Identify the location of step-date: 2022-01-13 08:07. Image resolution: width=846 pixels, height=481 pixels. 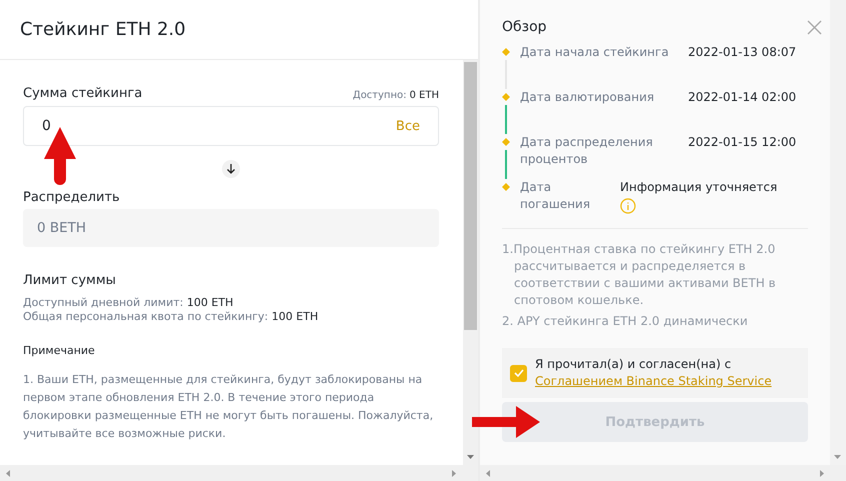
(742, 52).